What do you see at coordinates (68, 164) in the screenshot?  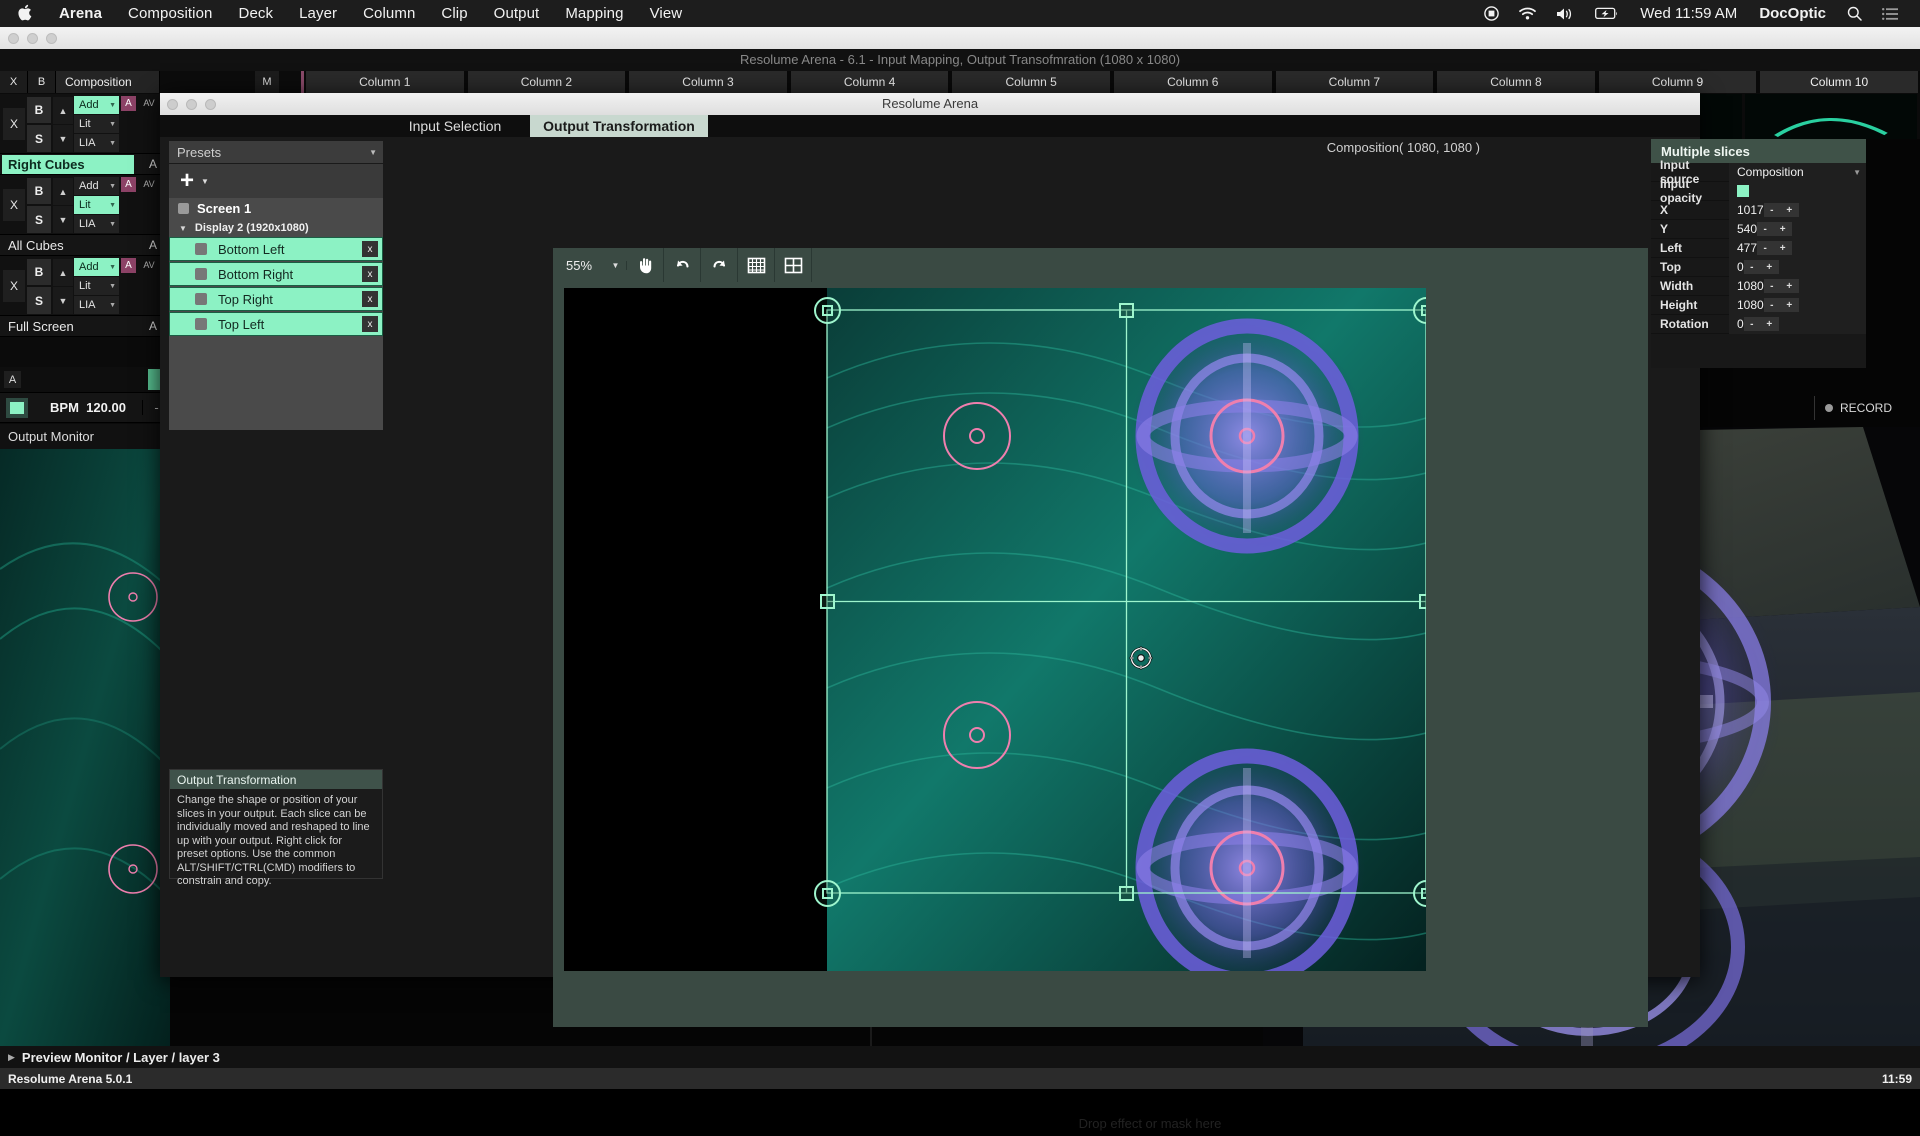 I see `layer-name-right-cubes: Right Cubes` at bounding box center [68, 164].